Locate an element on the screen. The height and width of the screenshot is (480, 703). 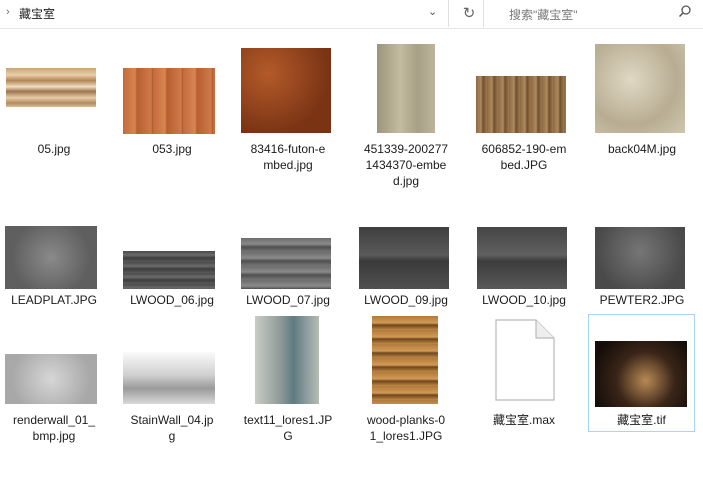
file-item: 83416-futon-e mbed.jpg is located at coordinates (288, 110).